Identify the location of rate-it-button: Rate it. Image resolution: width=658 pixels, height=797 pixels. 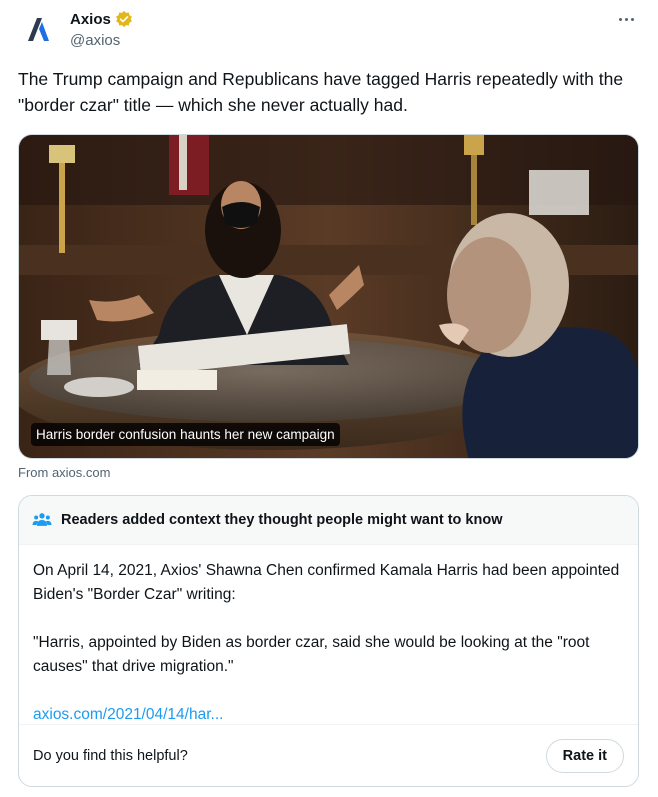
(584, 755).